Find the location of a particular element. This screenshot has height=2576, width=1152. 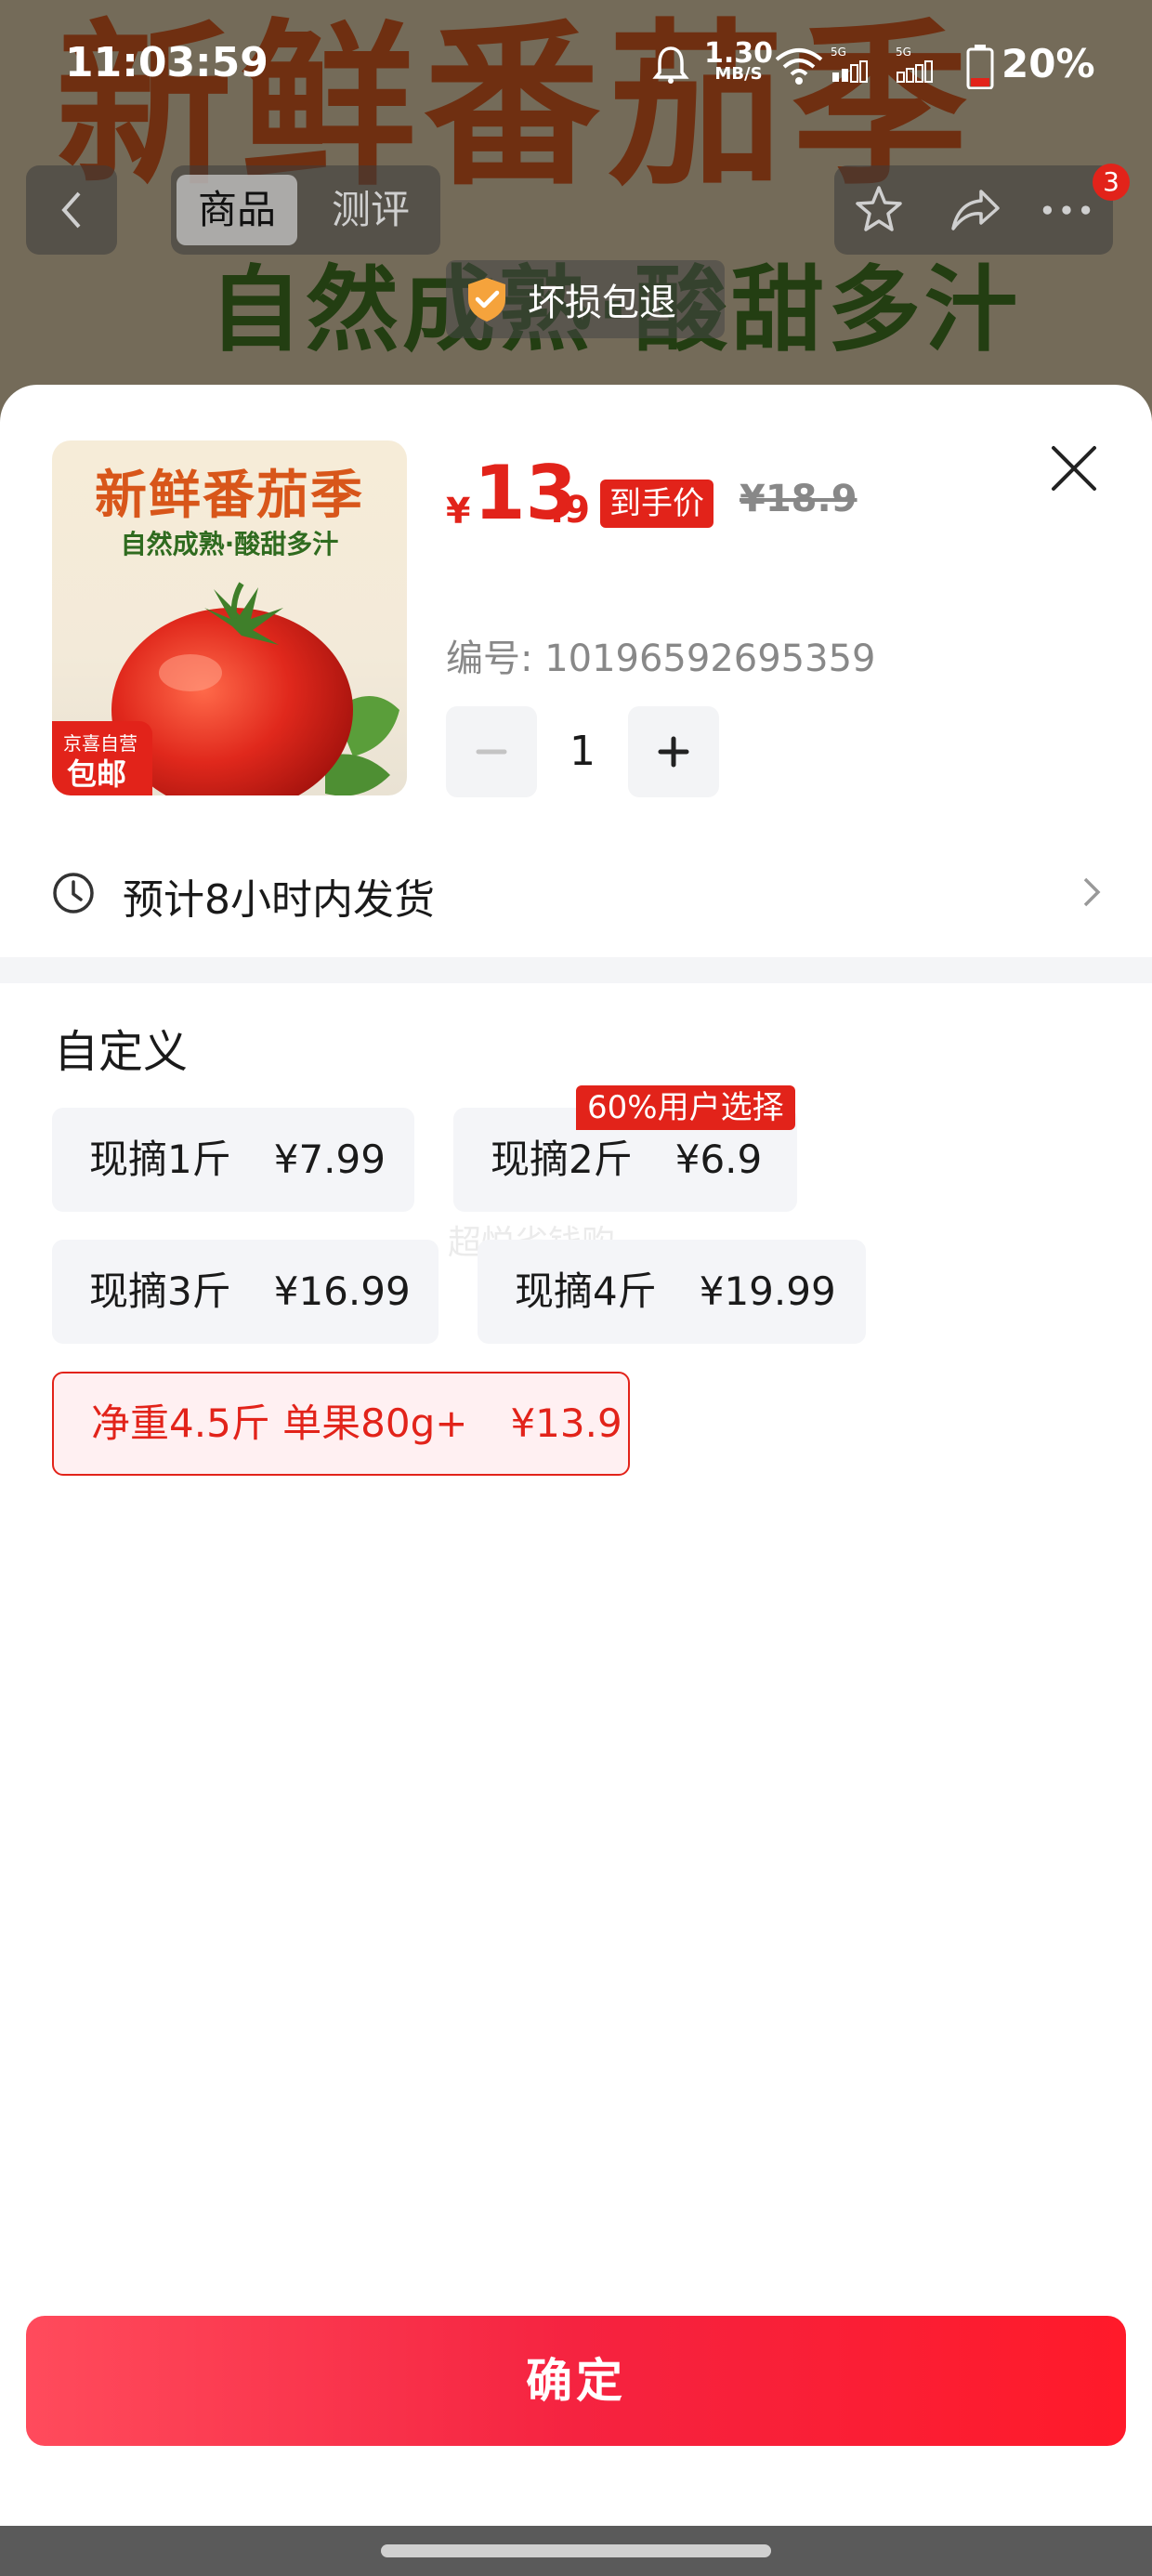

delivery-text: 预计8小时内发货 is located at coordinates (279, 900).